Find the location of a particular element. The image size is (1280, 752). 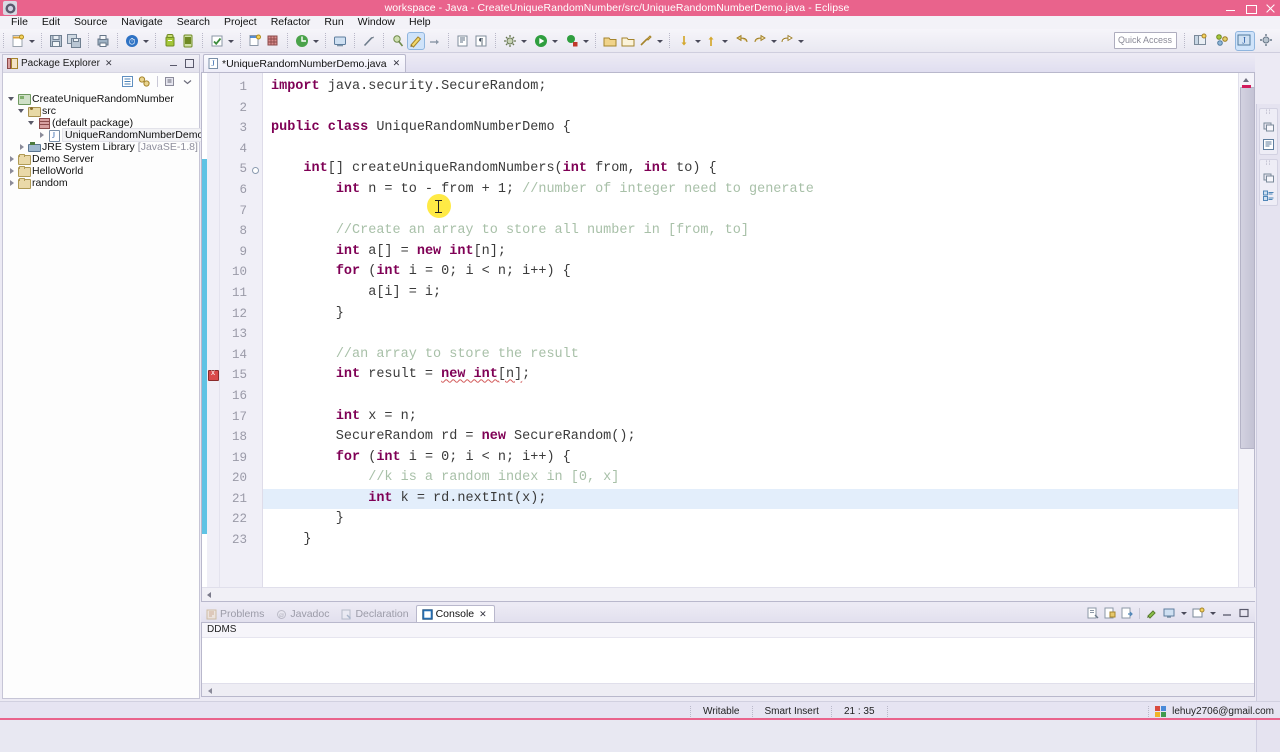

open-type-icon is located at coordinates (610, 41).